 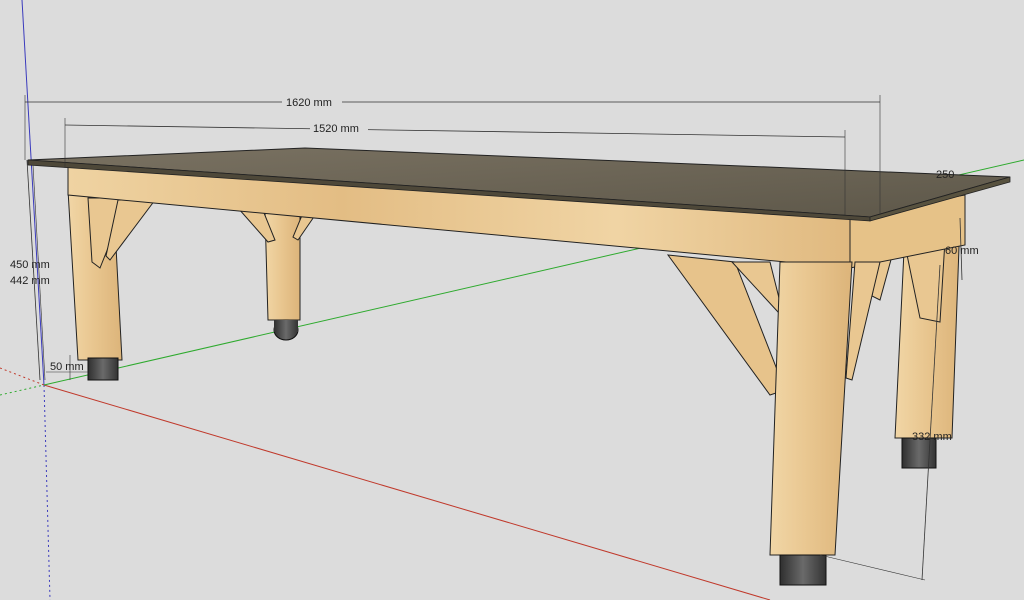 What do you see at coordinates (811, 423) in the screenshot?
I see `leg-front-right` at bounding box center [811, 423].